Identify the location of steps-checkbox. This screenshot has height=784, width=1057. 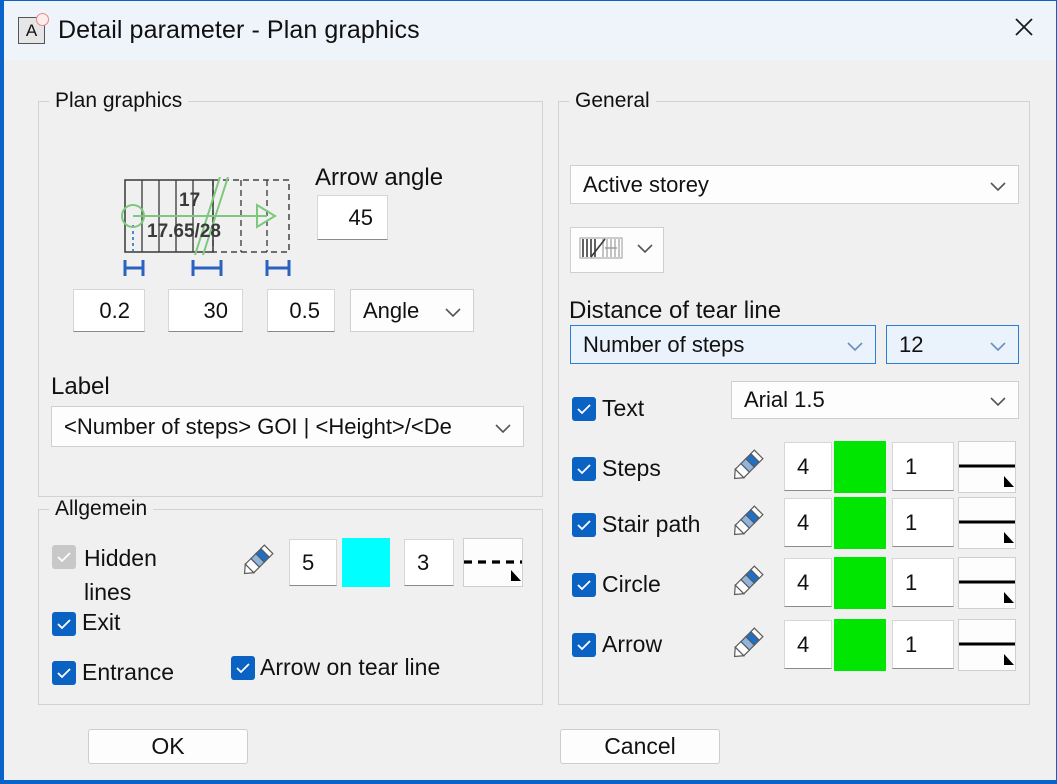
(584, 469).